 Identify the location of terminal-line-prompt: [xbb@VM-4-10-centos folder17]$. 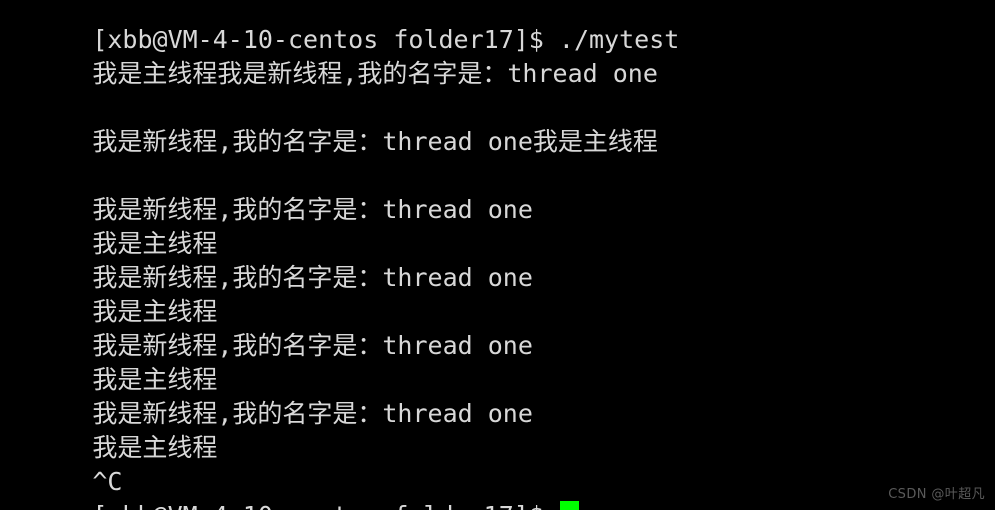
(497, 487).